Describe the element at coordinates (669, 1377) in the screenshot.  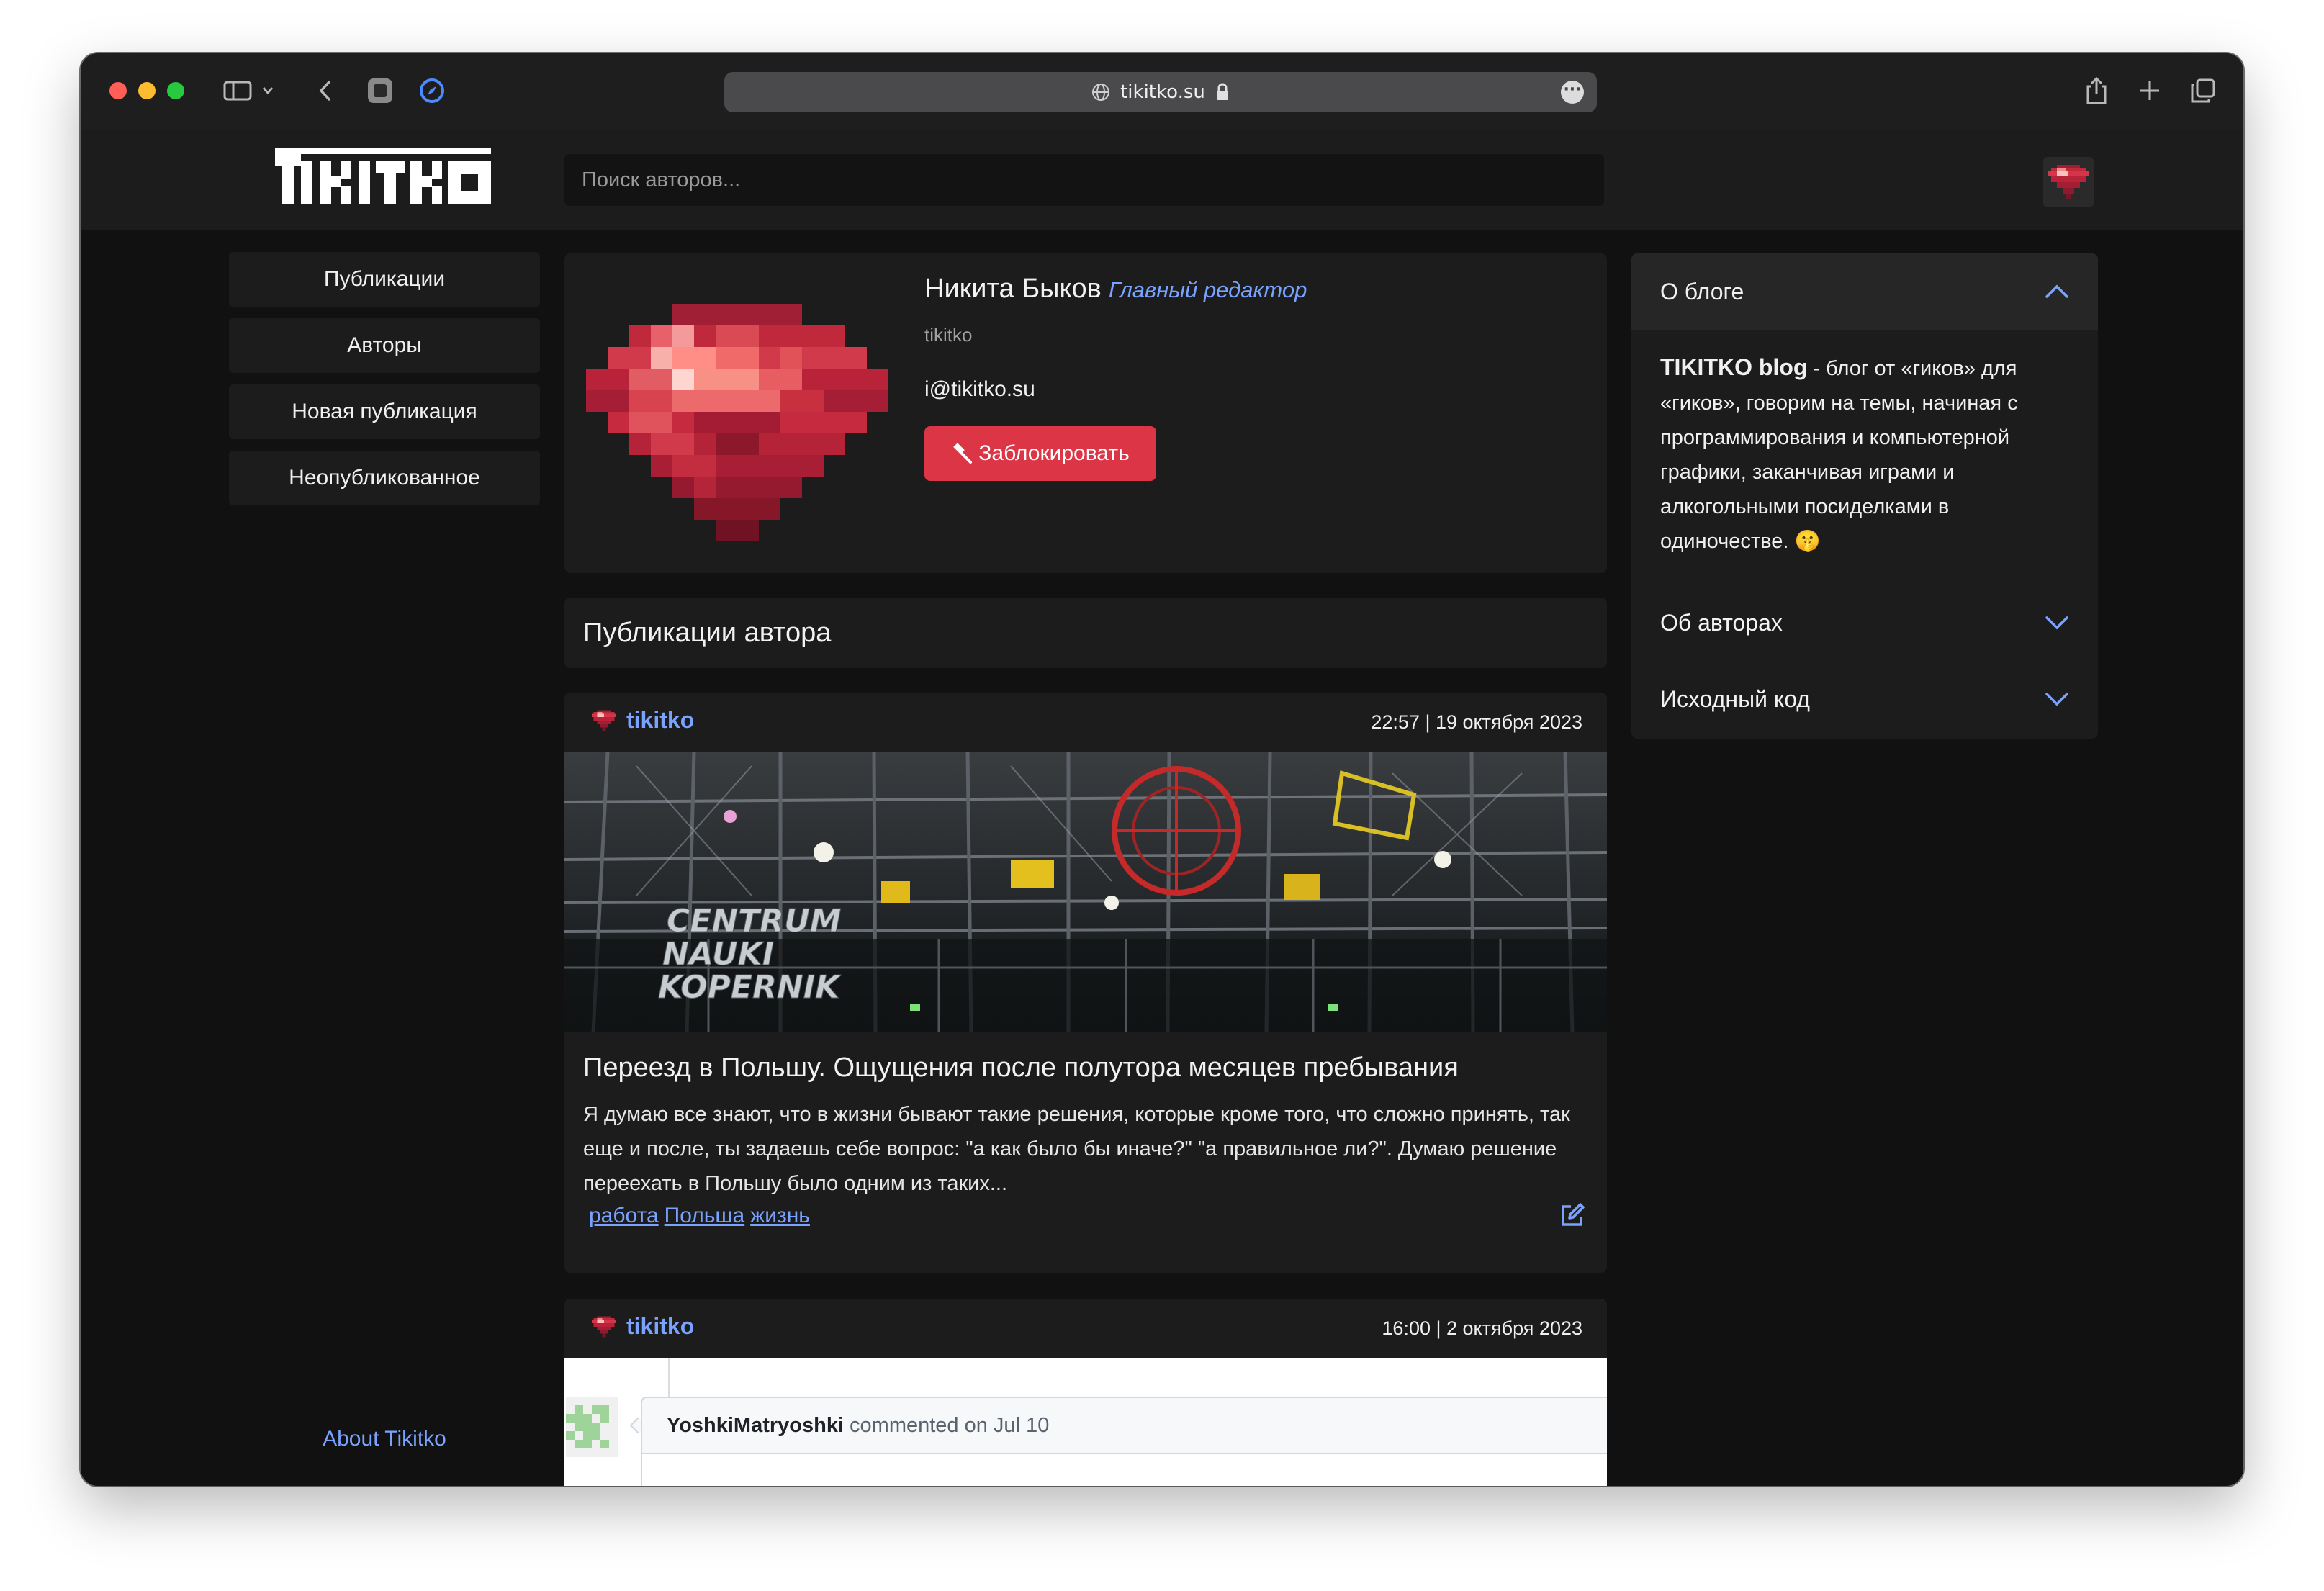
I see `timeline-line` at that location.